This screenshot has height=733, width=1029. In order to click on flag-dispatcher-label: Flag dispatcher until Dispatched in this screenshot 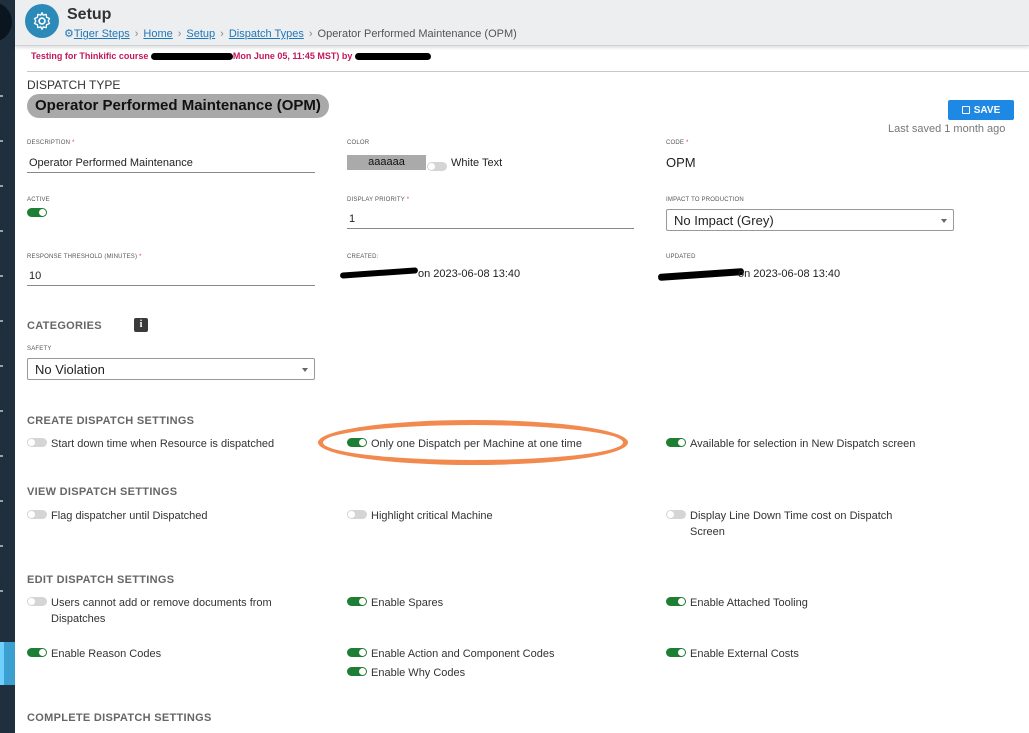, I will do `click(129, 516)`.